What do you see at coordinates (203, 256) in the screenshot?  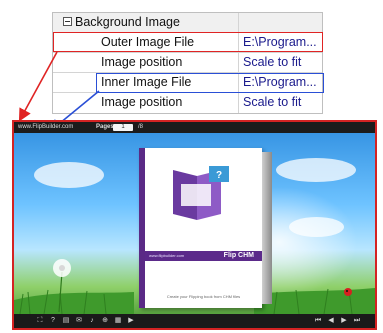 I see `cover-banner: www.flipbuilder.com Flip CHM` at bounding box center [203, 256].